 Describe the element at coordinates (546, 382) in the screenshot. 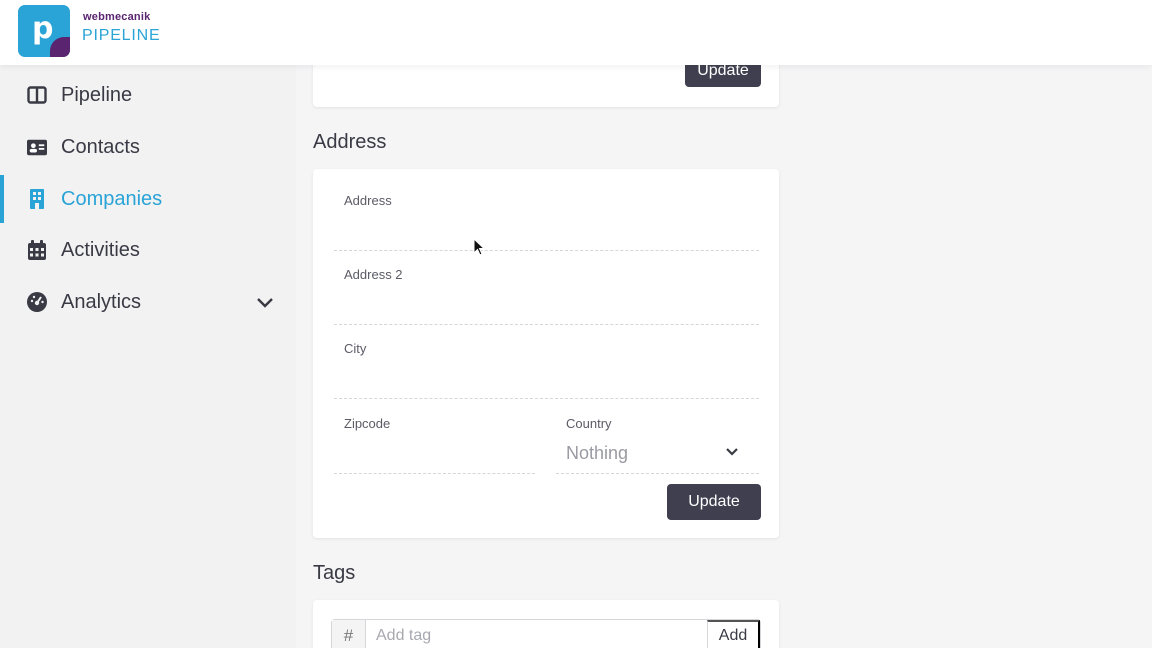

I see `city-input` at that location.